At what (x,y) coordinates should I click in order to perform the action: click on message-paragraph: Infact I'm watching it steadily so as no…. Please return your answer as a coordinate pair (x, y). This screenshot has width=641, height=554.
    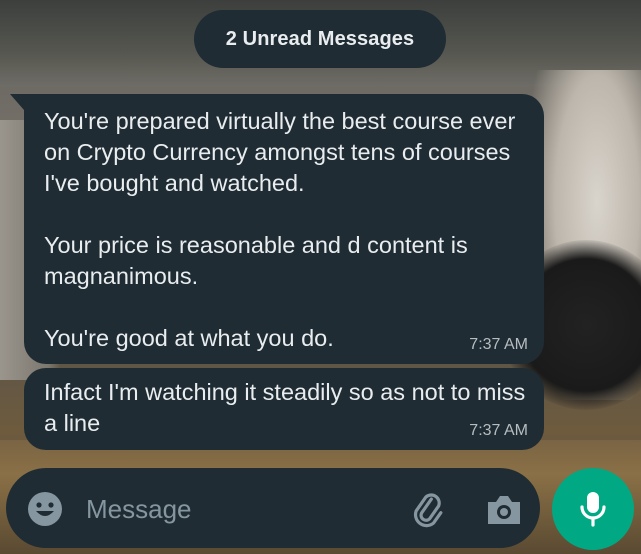
    Looking at the image, I should click on (285, 407).